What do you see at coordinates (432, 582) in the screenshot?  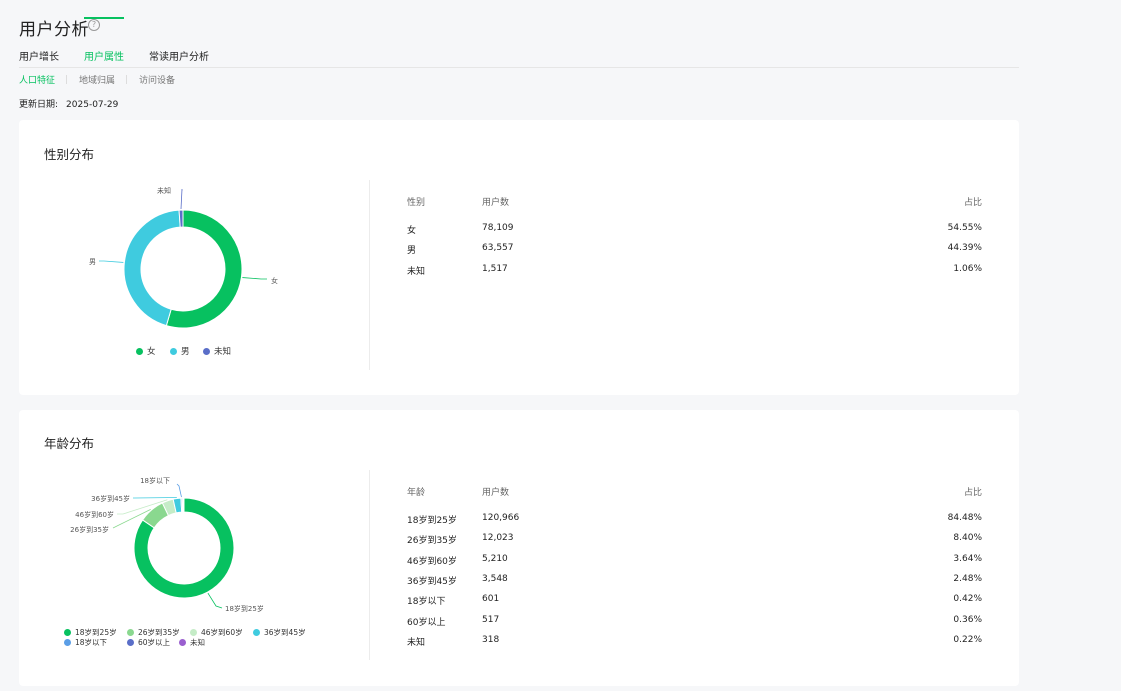 I see `cell-name: 36岁到45岁` at bounding box center [432, 582].